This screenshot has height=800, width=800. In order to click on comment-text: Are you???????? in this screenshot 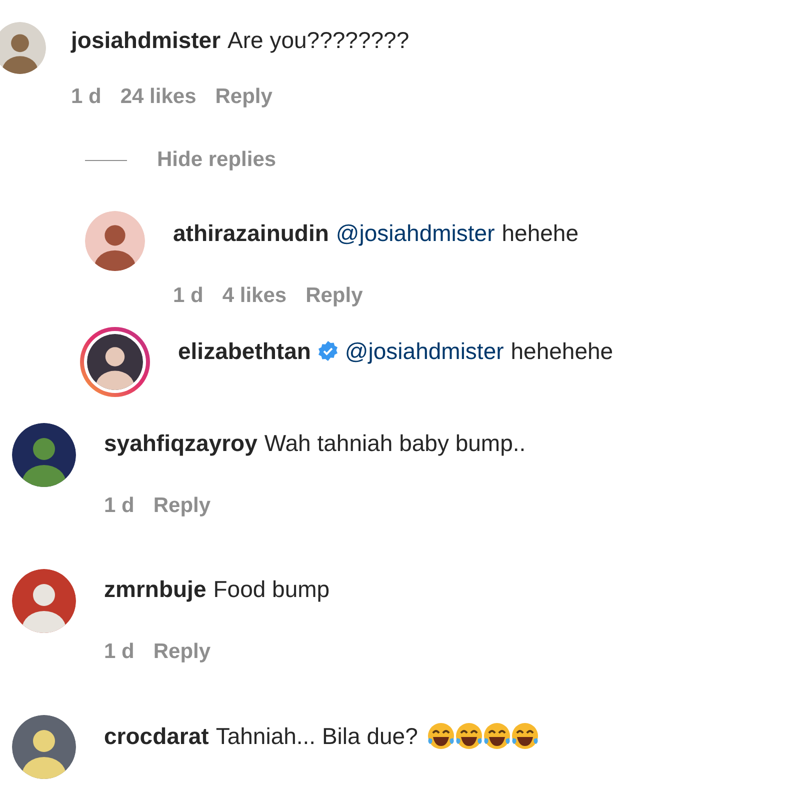, I will do `click(319, 40)`.